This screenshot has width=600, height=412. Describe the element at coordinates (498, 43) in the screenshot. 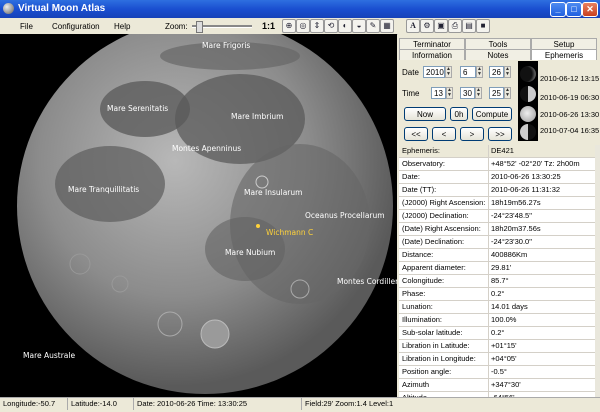

I see `tab-tools: Tools` at that location.